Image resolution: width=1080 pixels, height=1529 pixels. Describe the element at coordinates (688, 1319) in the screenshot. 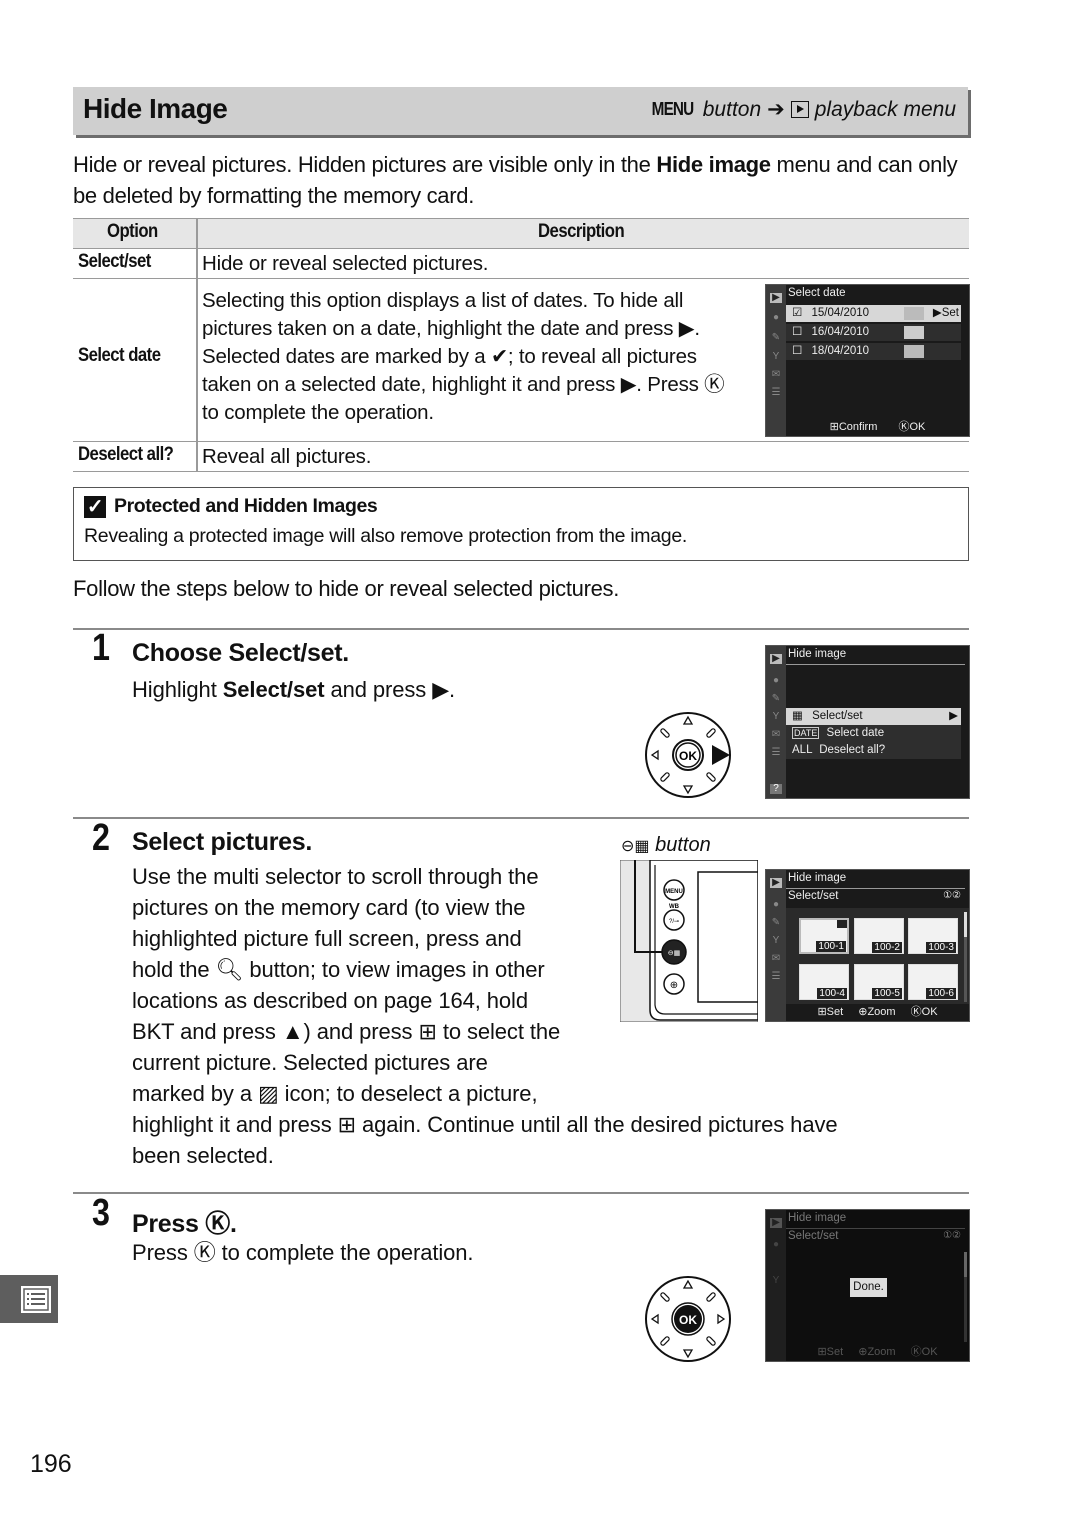

I see `multi-selector-ok-icon: OK` at that location.